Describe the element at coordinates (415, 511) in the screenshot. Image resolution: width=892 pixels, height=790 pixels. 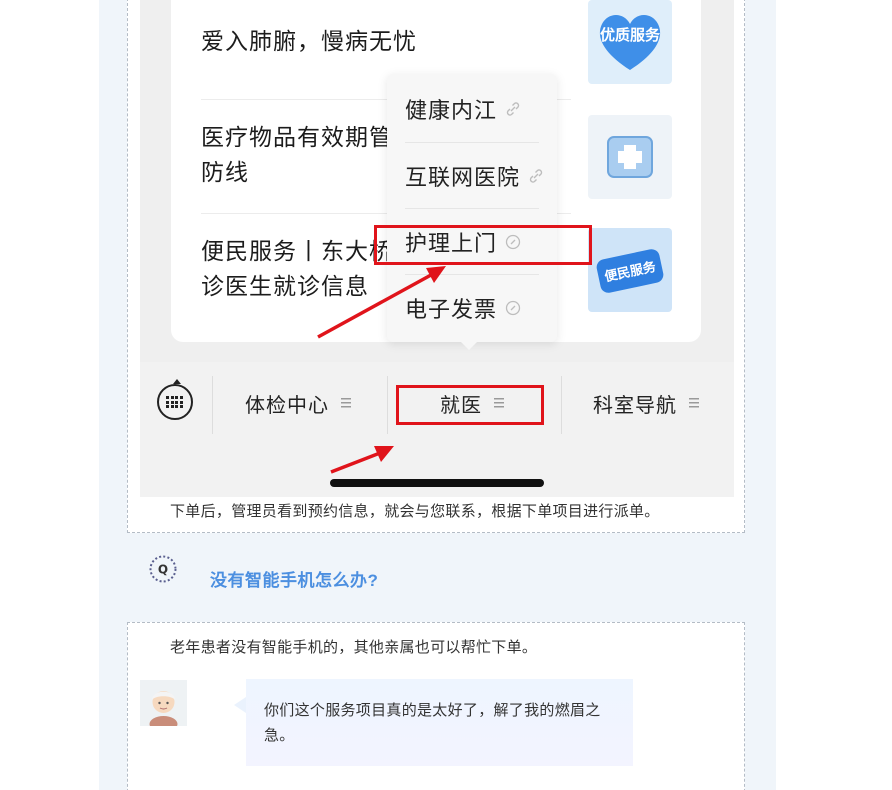
I see `screenshot-caption: 下单后，管理员看到预约信息，就会与您联系，根据下单项目进行派单。` at that location.